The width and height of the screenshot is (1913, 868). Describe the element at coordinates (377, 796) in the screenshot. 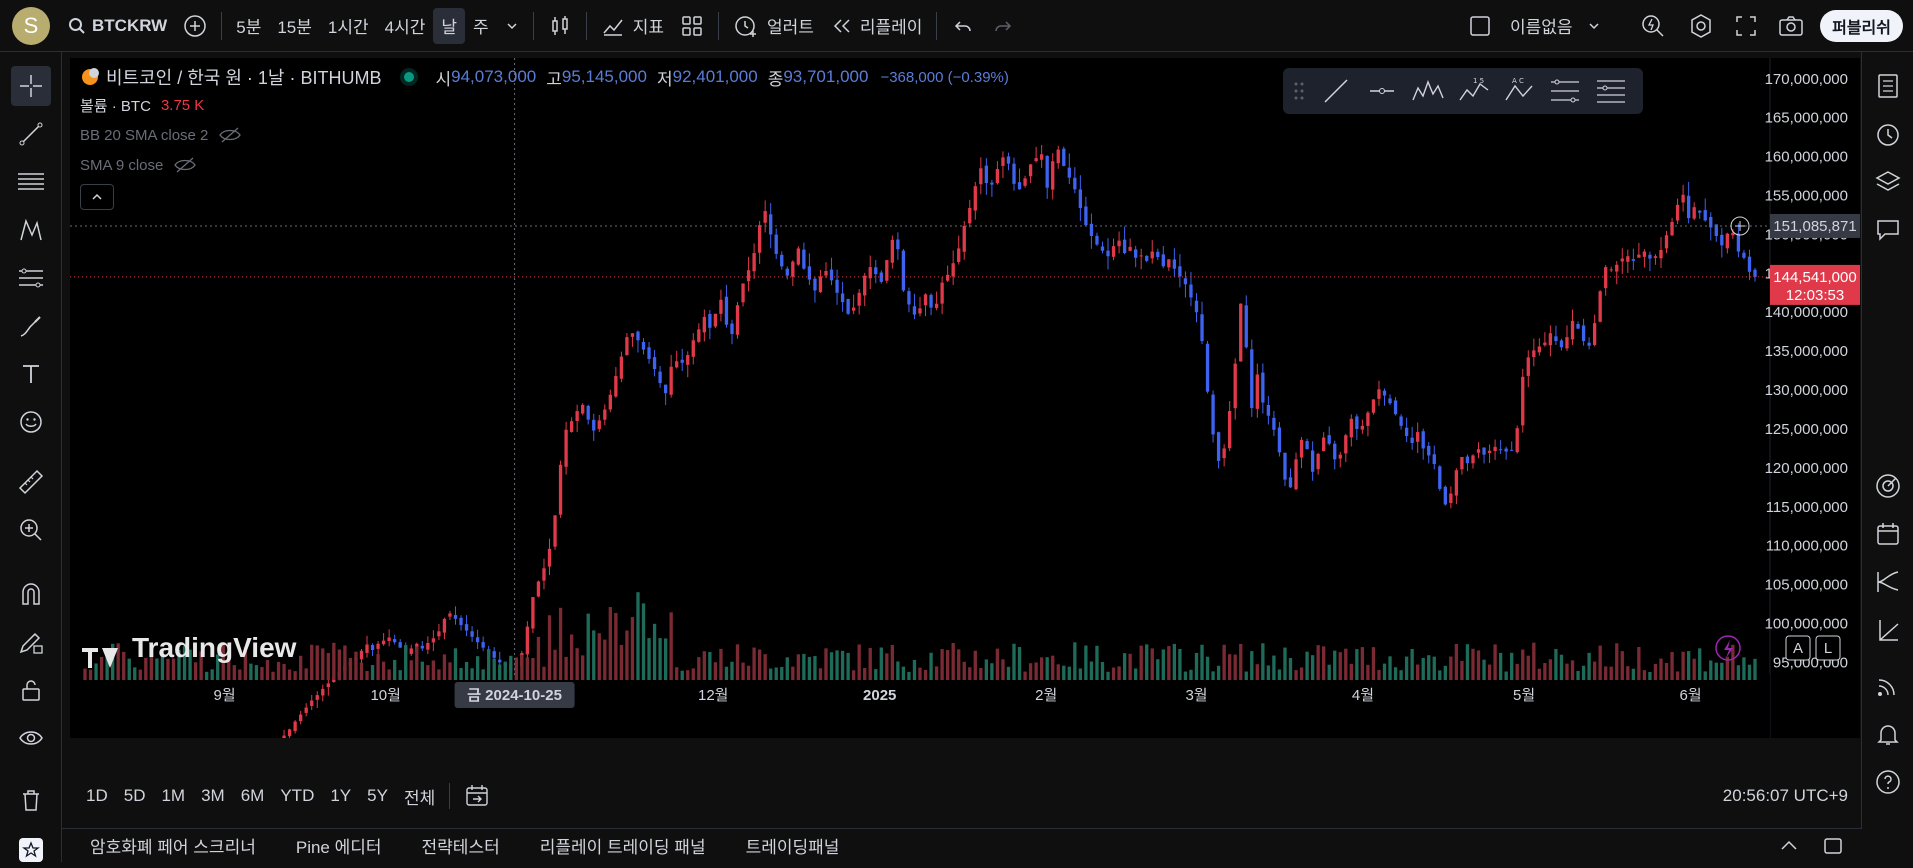

I see `range-5y: 5Y` at that location.